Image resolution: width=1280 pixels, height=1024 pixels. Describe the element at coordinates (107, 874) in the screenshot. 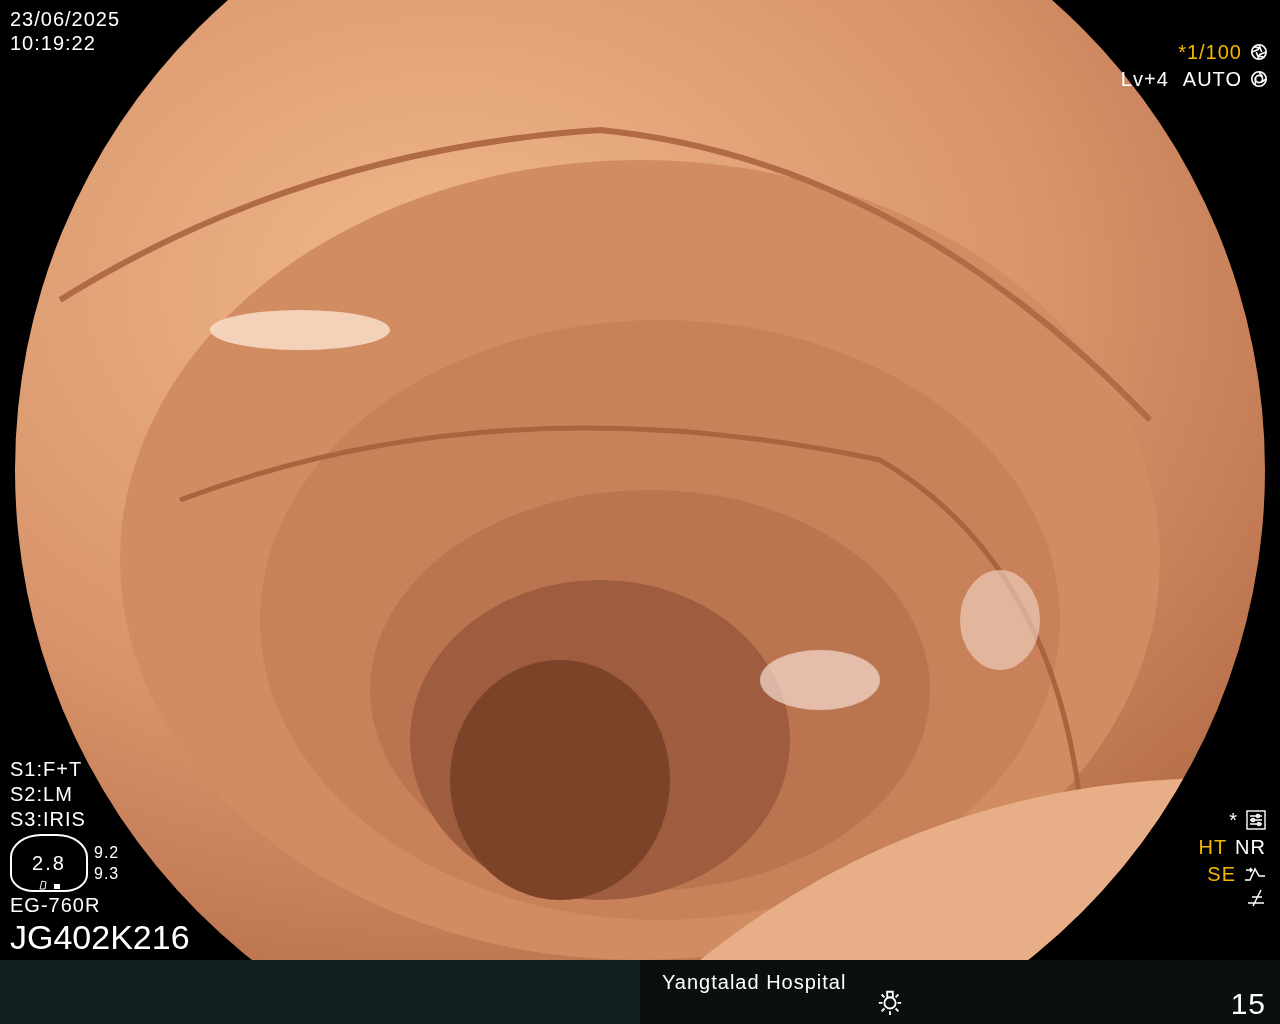

I see `gauge-reading: 9.3` at that location.